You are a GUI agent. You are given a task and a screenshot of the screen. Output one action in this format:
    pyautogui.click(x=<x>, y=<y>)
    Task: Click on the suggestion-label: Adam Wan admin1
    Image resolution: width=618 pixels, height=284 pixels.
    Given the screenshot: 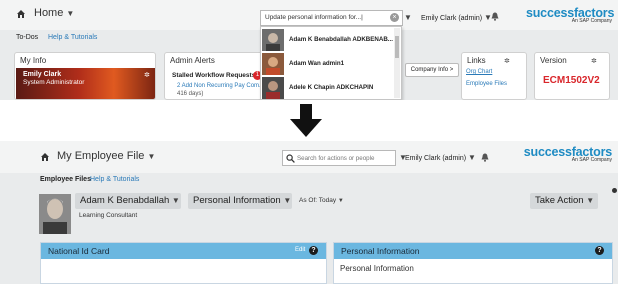 What is the action you would take?
    pyautogui.click(x=317, y=63)
    